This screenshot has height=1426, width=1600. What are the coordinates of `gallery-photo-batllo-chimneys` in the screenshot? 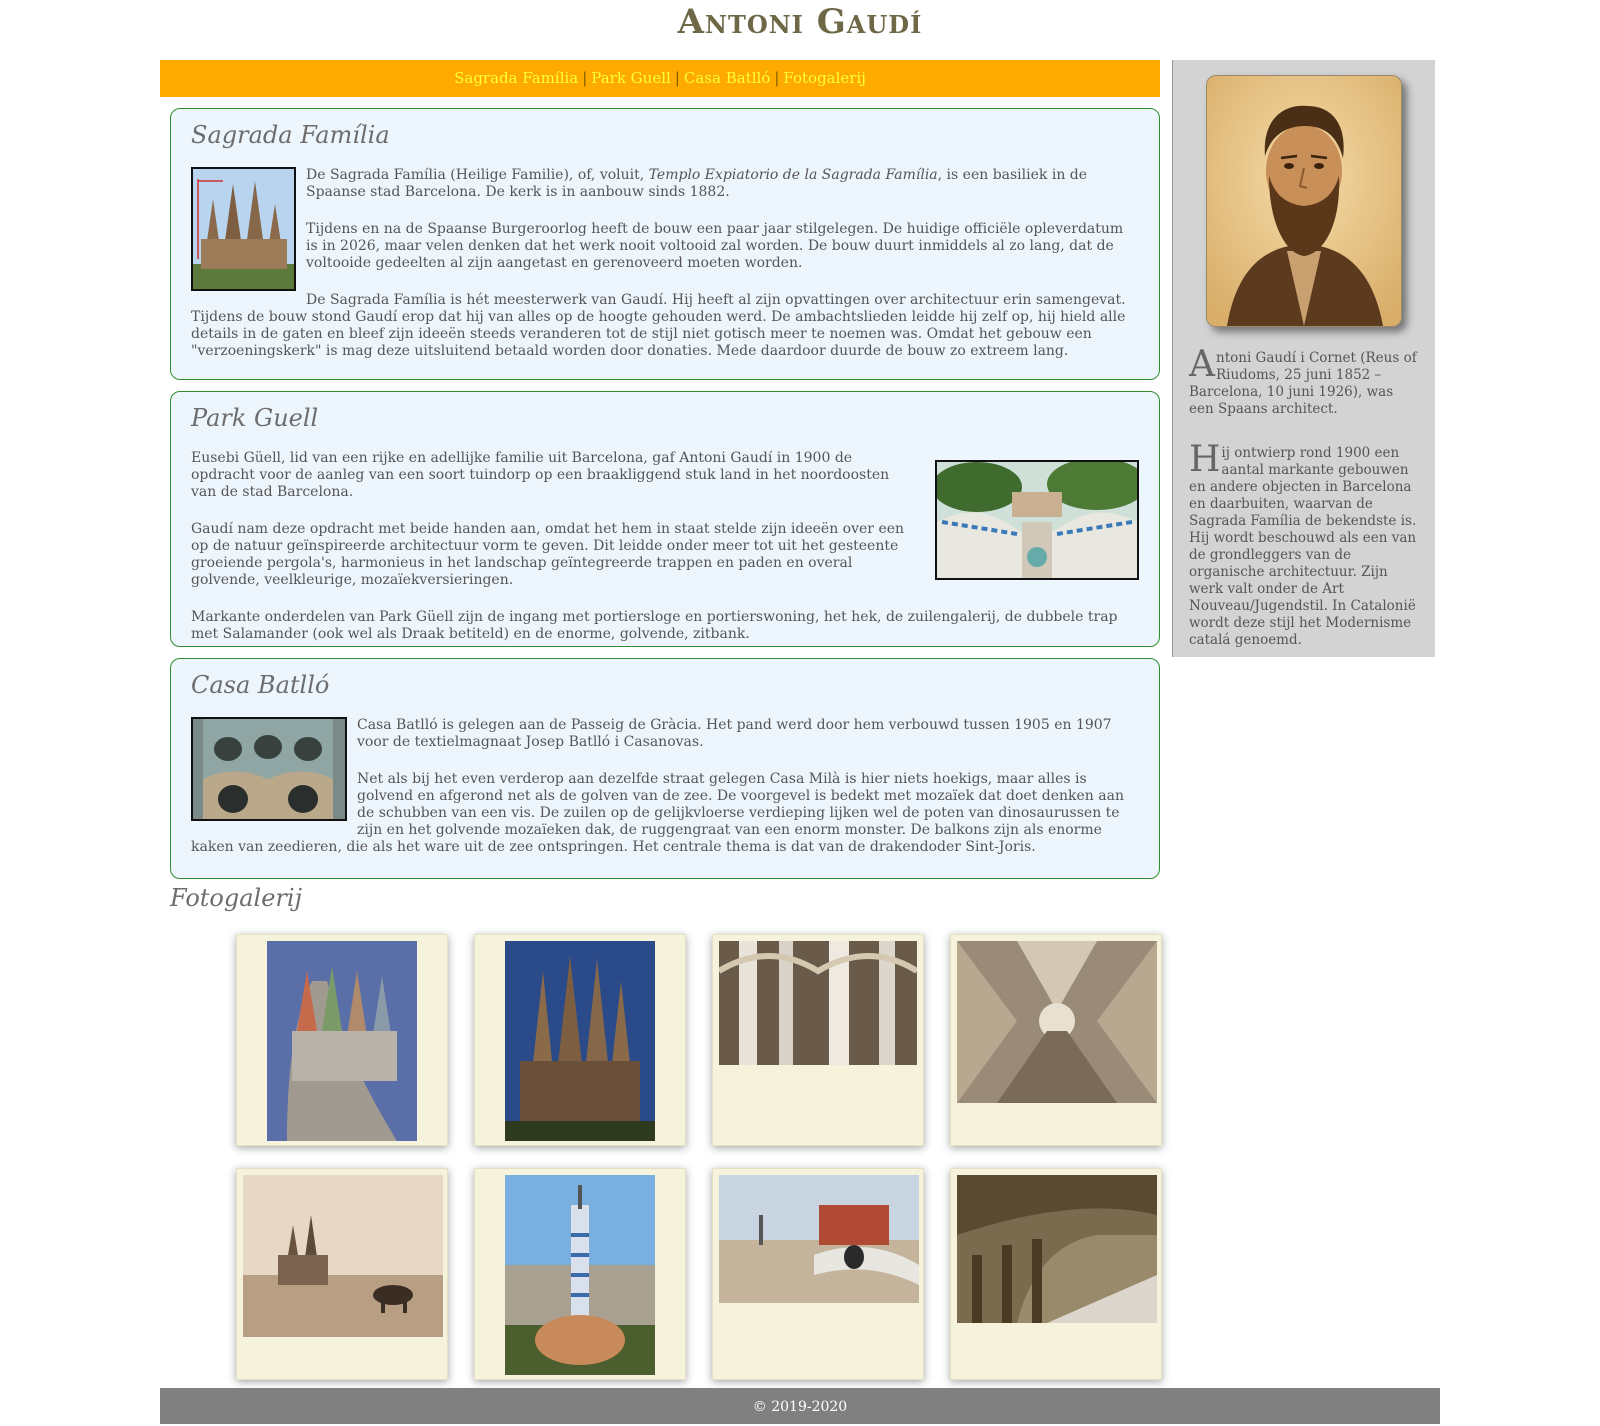 It's located at (342, 1041).